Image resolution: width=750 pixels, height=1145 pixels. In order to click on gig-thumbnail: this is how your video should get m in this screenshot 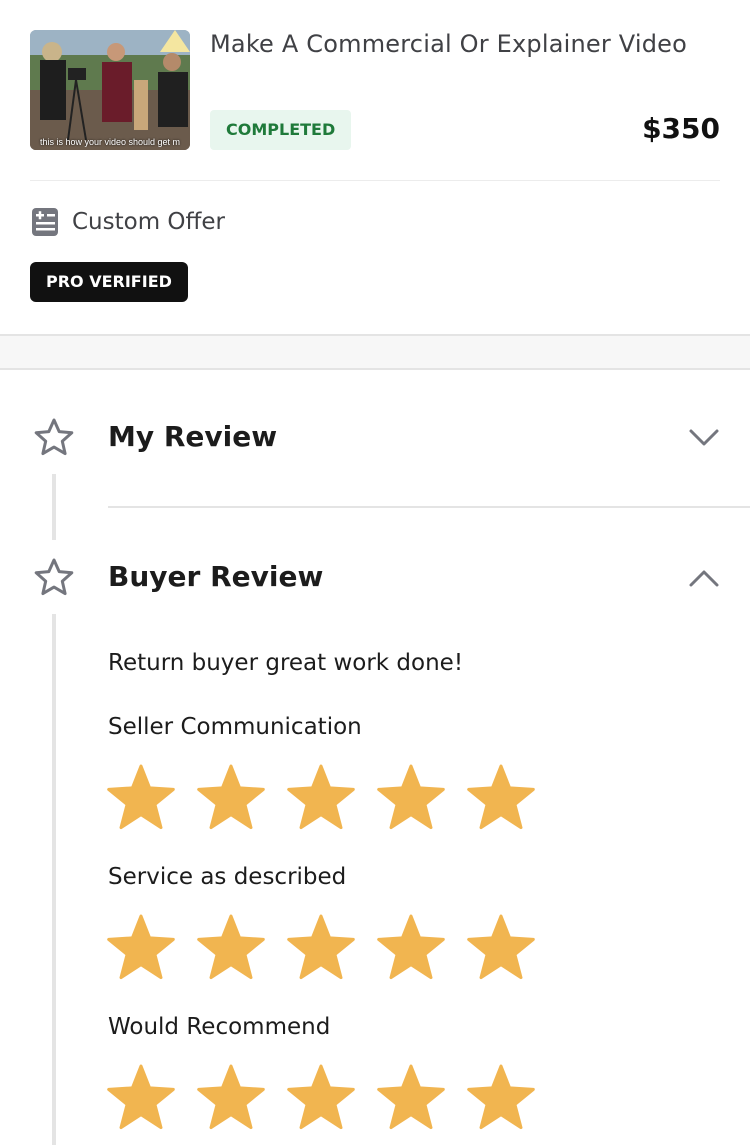, I will do `click(110, 90)`.